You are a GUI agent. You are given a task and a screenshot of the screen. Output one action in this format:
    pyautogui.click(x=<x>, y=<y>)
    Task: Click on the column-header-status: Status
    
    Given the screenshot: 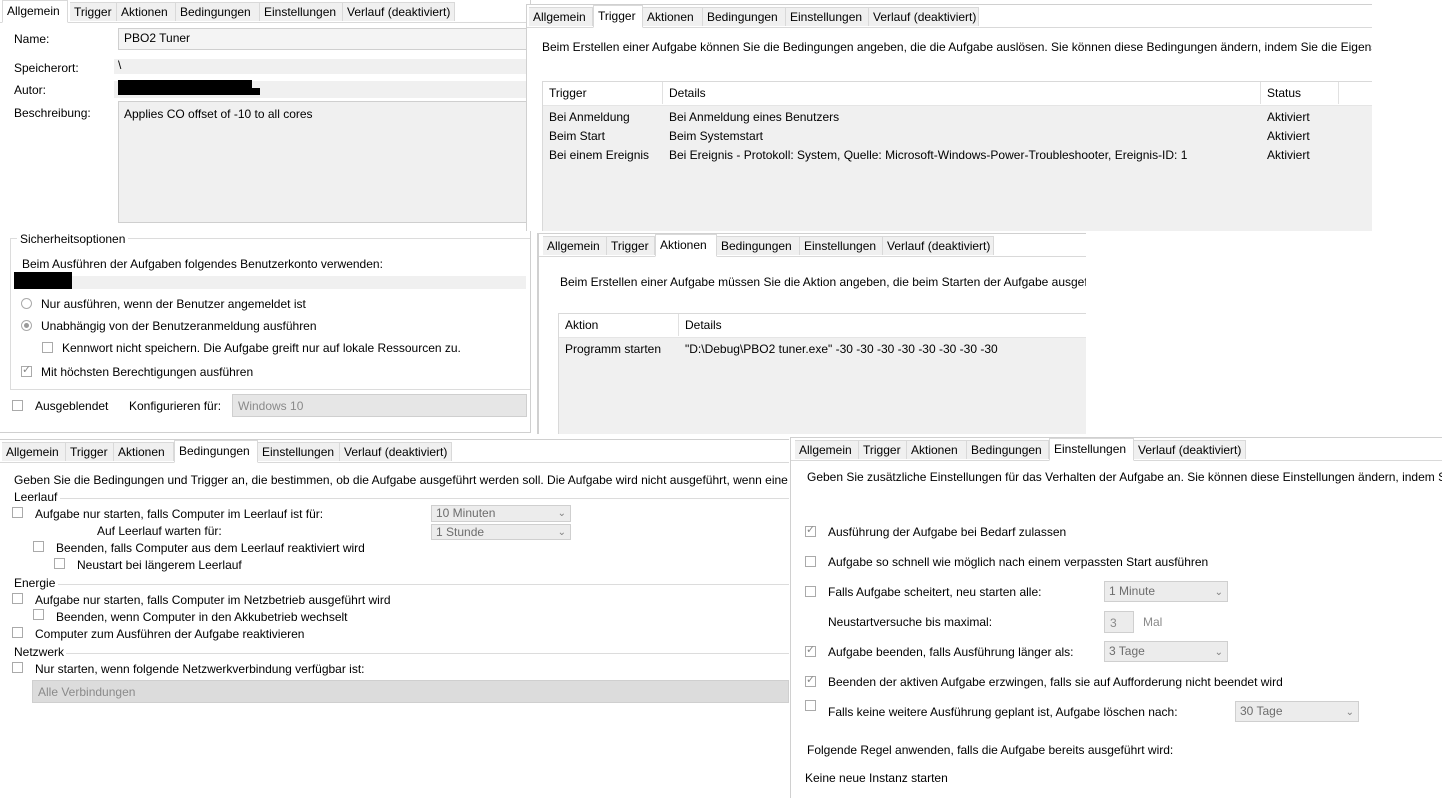 What is the action you would take?
    pyautogui.click(x=1300, y=93)
    